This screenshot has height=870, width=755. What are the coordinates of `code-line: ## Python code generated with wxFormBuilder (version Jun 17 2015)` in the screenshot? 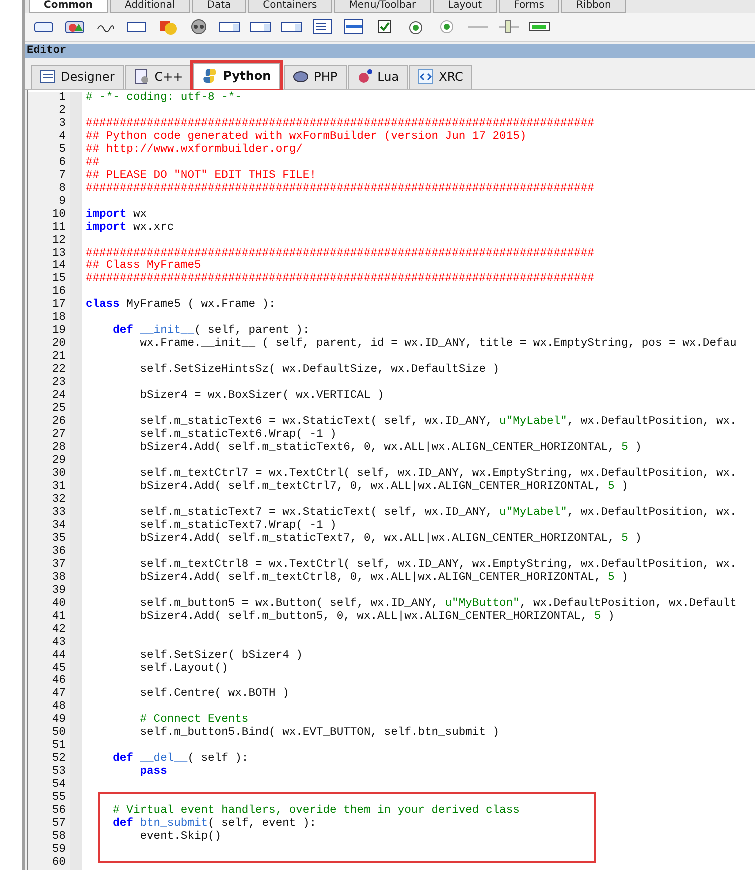 It's located at (307, 137).